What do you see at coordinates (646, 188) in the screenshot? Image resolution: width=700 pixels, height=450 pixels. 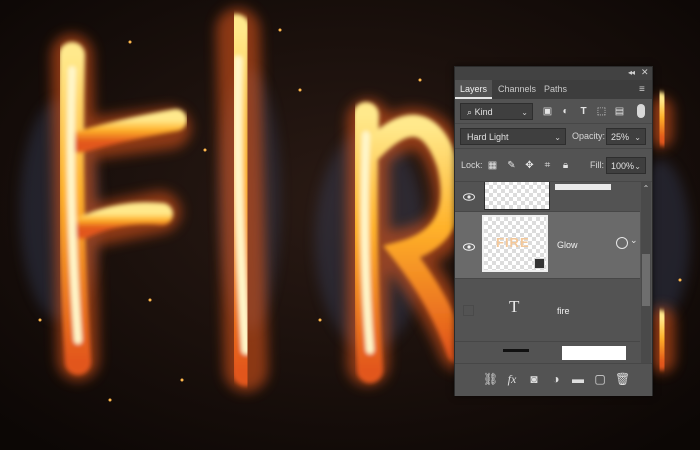 I see `chevron-up-icon: ⌃` at bounding box center [646, 188].